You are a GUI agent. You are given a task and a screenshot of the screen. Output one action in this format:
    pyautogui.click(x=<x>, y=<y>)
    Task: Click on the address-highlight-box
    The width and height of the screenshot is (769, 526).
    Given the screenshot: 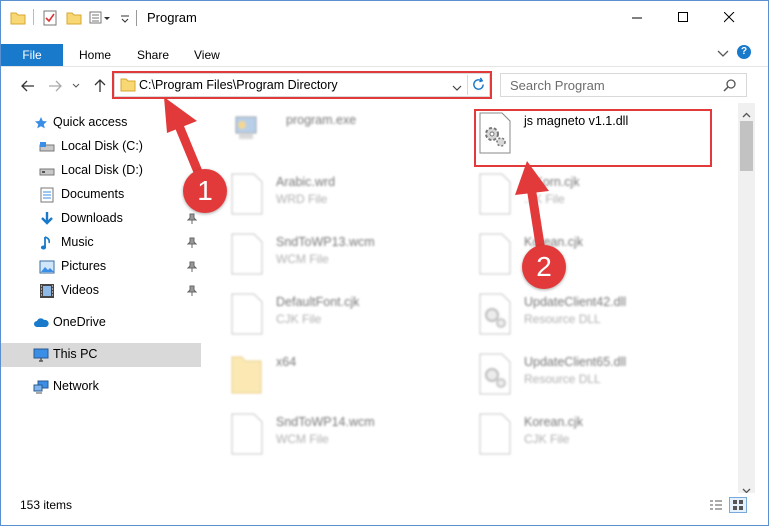 What is the action you would take?
    pyautogui.click(x=302, y=85)
    